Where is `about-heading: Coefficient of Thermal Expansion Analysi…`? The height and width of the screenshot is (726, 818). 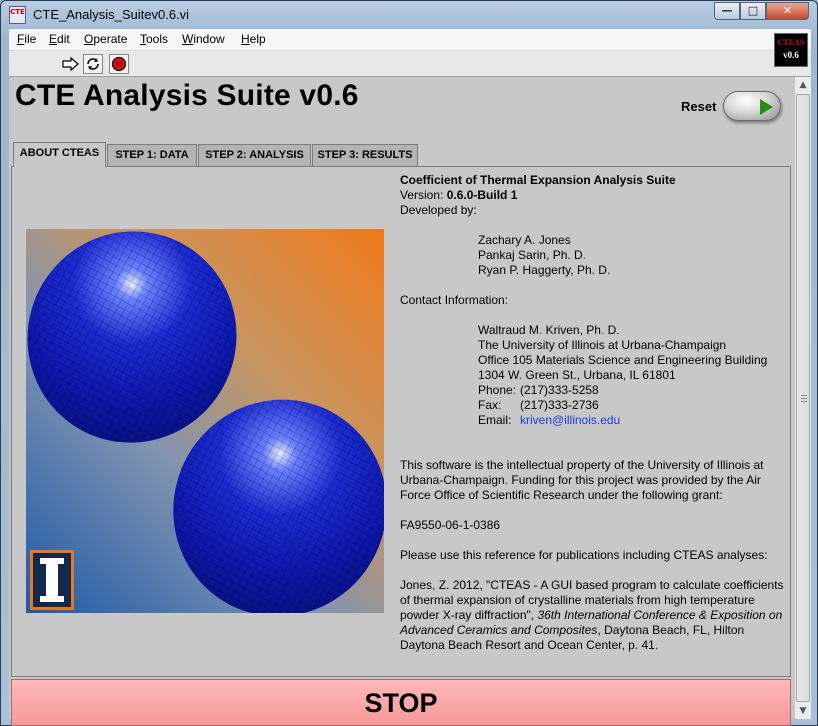
about-heading: Coefficient of Thermal Expansion Analysi… is located at coordinates (538, 180).